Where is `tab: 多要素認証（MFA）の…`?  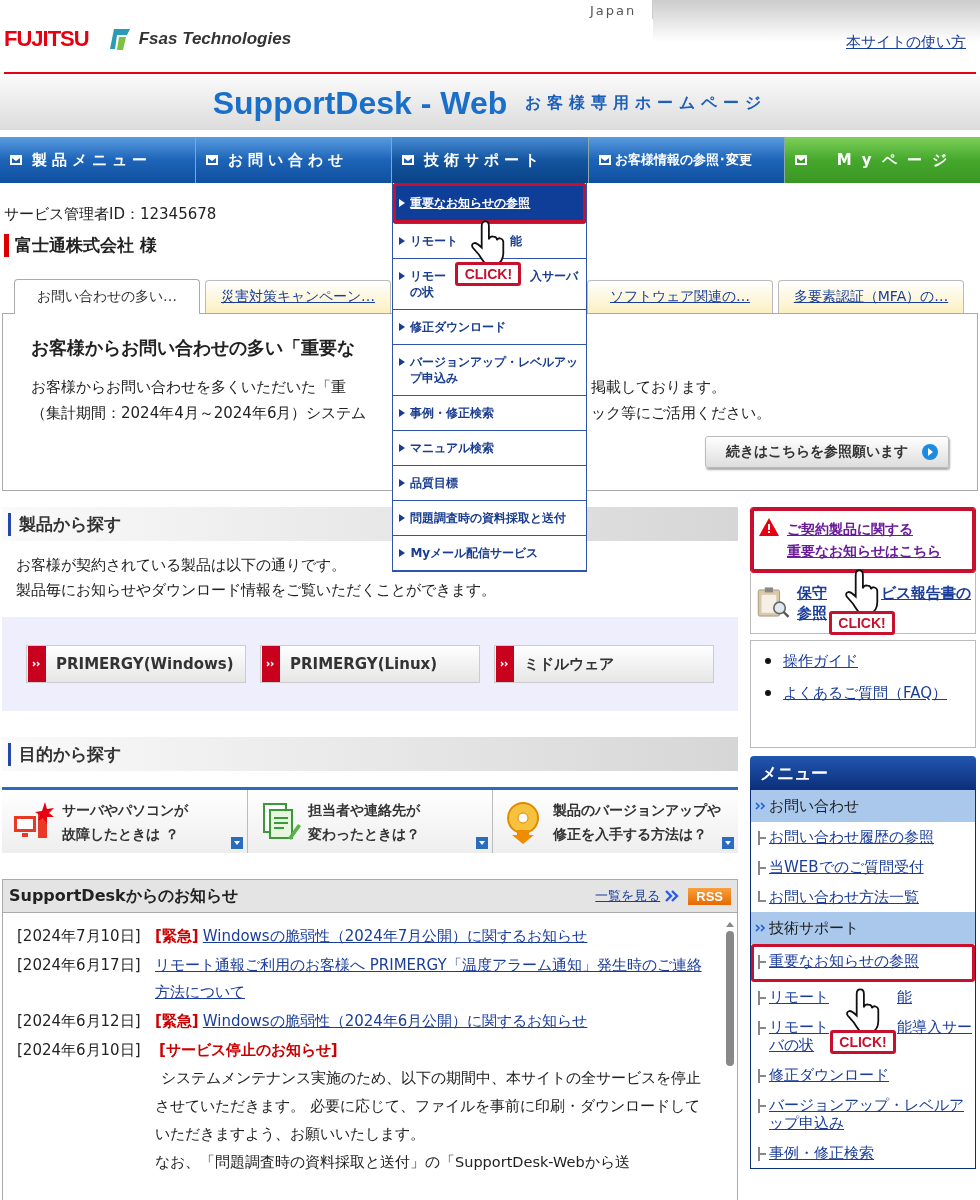 tab: 多要素認証（MFA）の… is located at coordinates (871, 296).